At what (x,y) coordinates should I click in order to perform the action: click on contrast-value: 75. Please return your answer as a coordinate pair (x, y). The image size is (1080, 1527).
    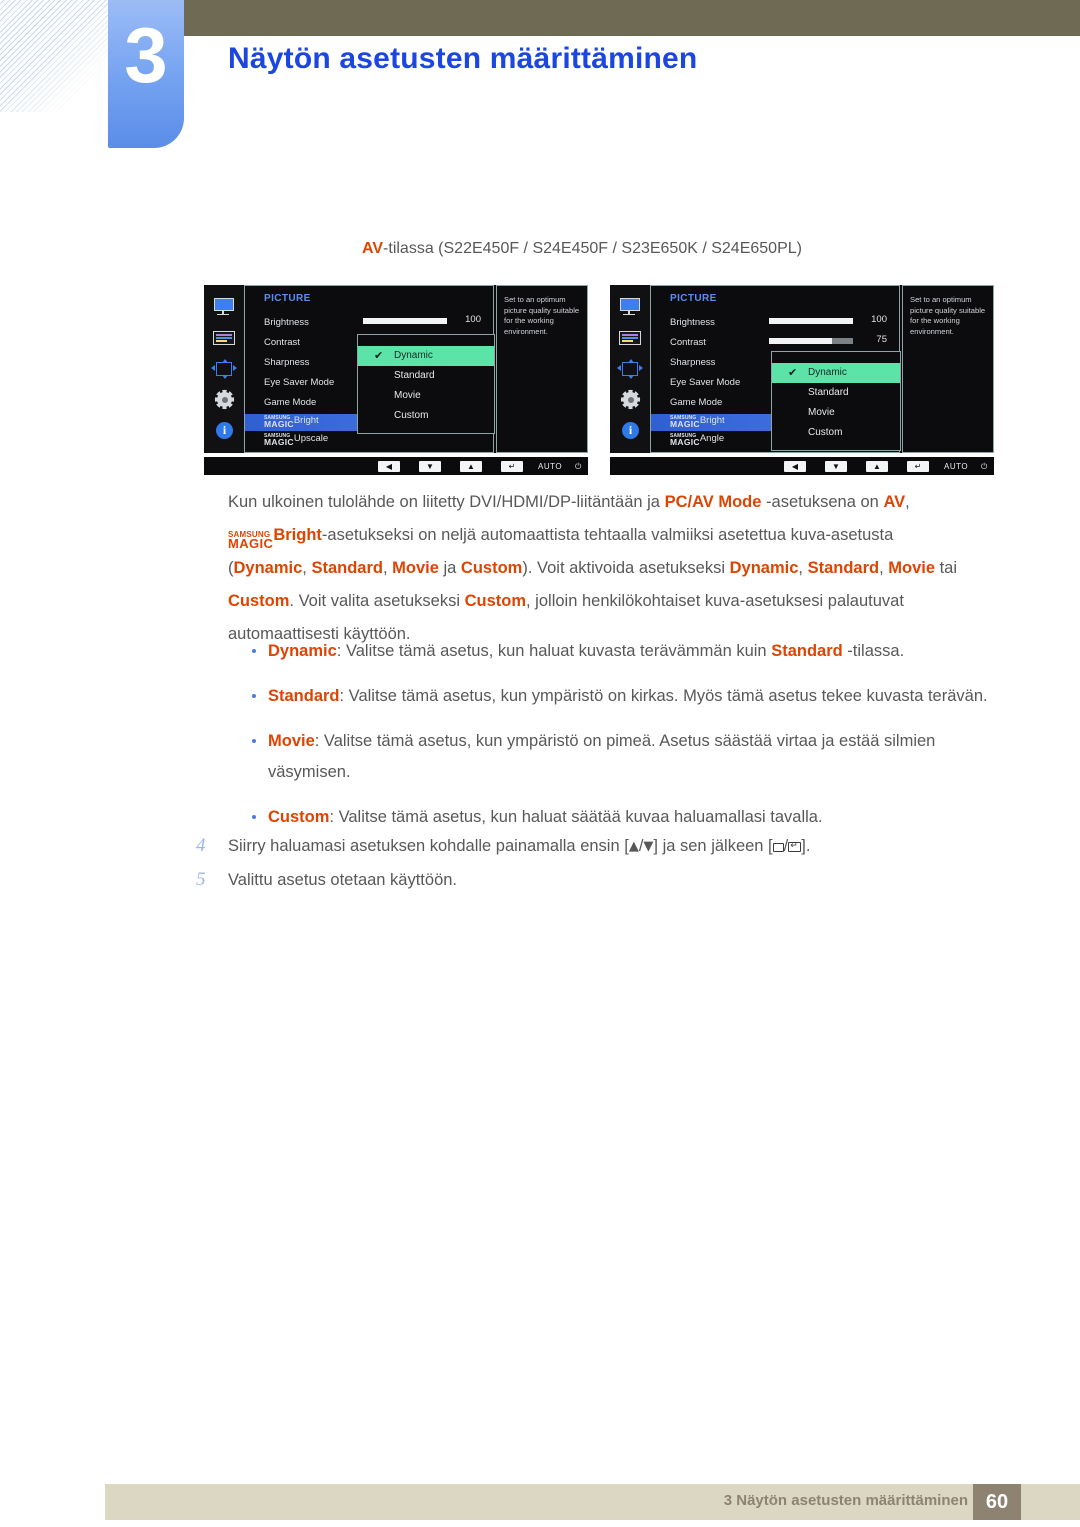
    Looking at the image, I should click on (881, 339).